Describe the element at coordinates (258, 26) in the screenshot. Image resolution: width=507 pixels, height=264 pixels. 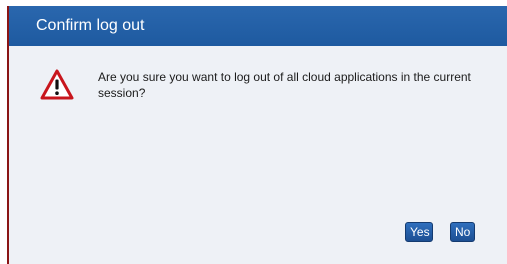
I see `dialog-titlebar: Confirm log out` at that location.